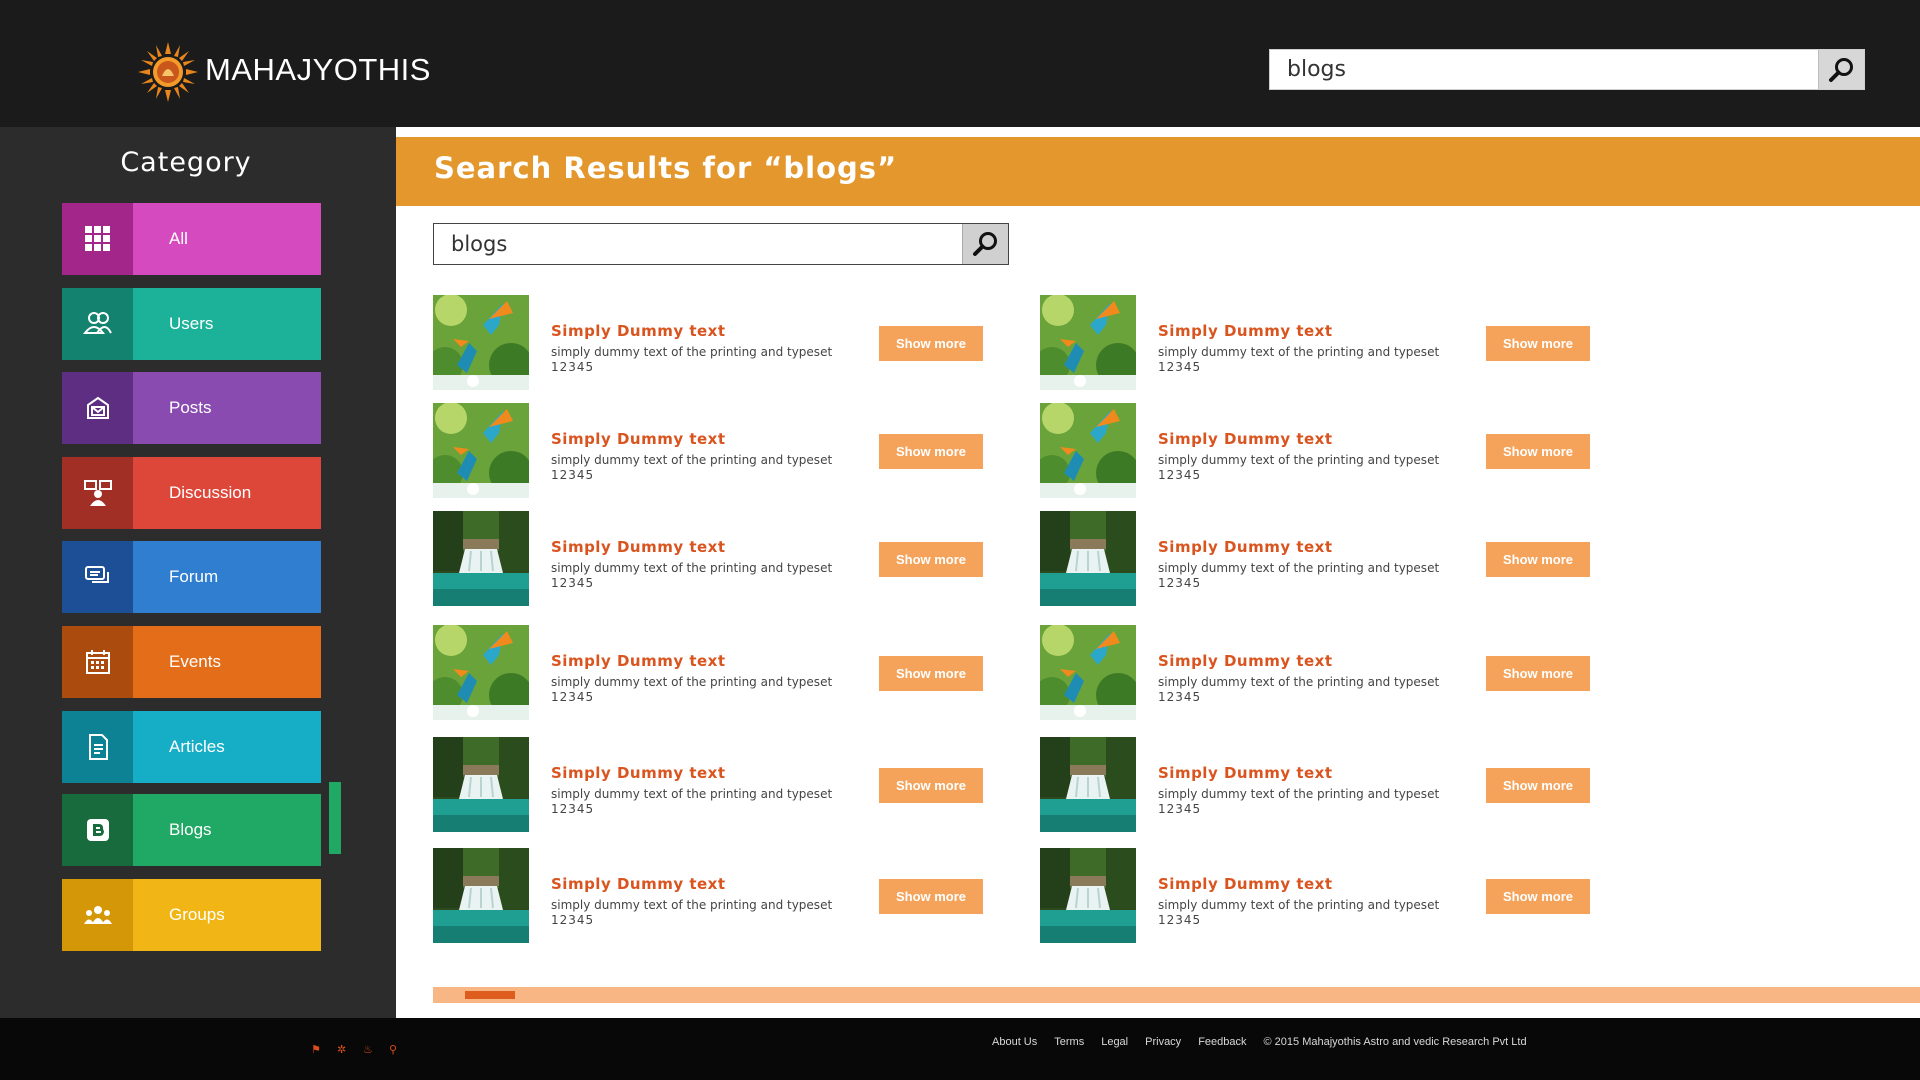  What do you see at coordinates (97, 662) in the screenshot?
I see `calendar-icon` at bounding box center [97, 662].